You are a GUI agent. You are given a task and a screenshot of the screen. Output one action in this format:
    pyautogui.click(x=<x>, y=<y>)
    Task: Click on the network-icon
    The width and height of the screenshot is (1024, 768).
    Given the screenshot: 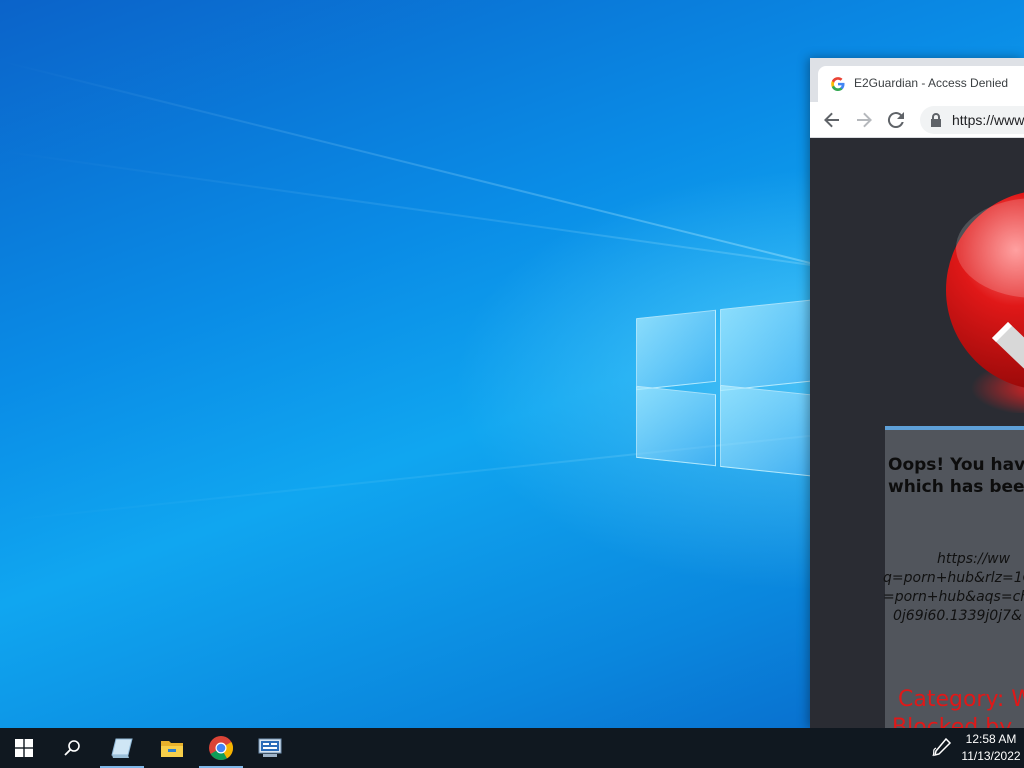 What is the action you would take?
    pyautogui.click(x=270, y=747)
    